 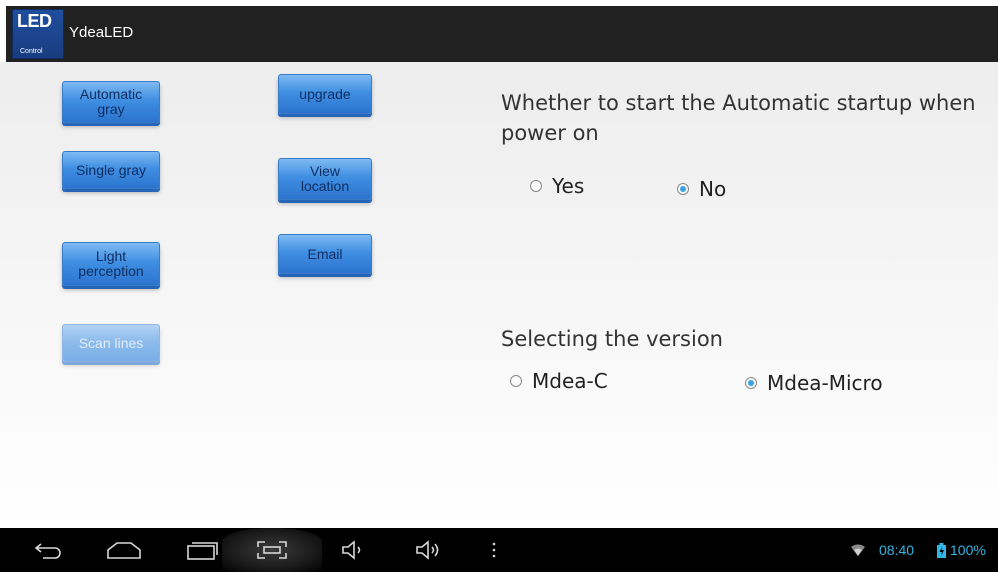 What do you see at coordinates (111, 170) in the screenshot?
I see `single-gray-button: Single gray` at bounding box center [111, 170].